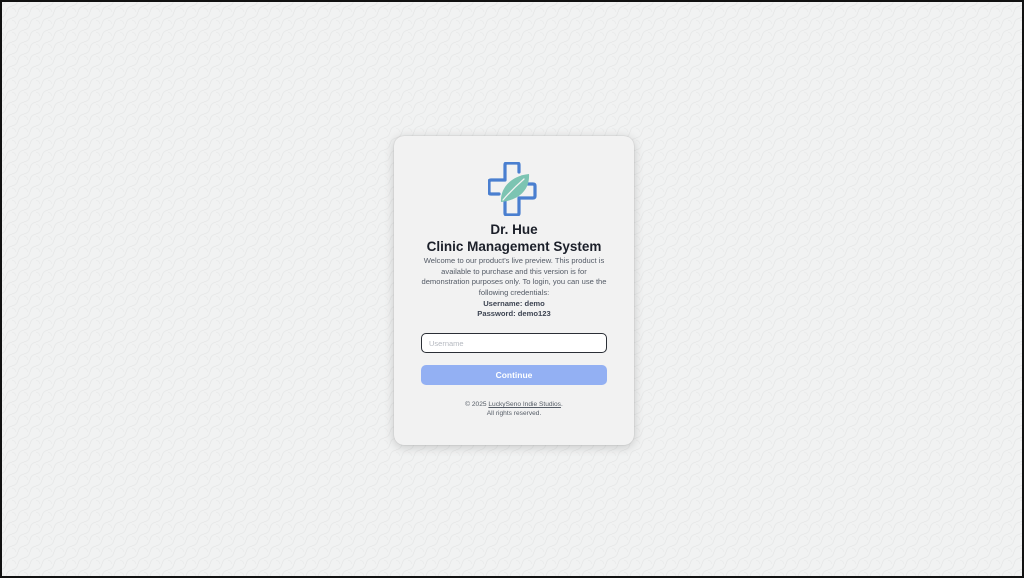  What do you see at coordinates (514, 413) in the screenshot?
I see `rights-text: All rights reserved.` at bounding box center [514, 413].